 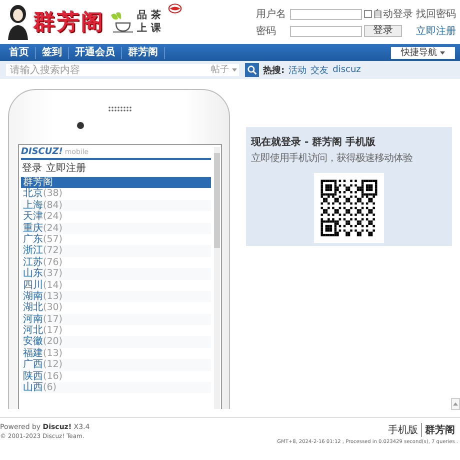 I want to click on woman-silhouette-icon, so click(x=18, y=22).